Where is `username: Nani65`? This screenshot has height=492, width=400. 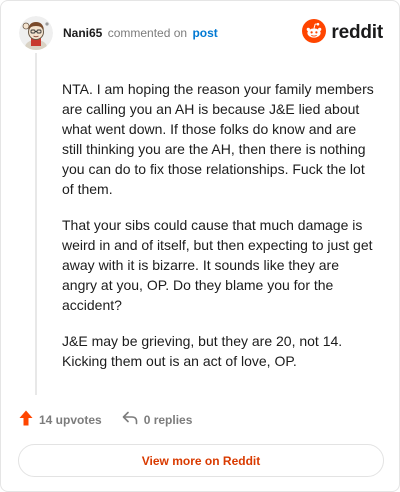
username: Nani65 is located at coordinates (82, 33).